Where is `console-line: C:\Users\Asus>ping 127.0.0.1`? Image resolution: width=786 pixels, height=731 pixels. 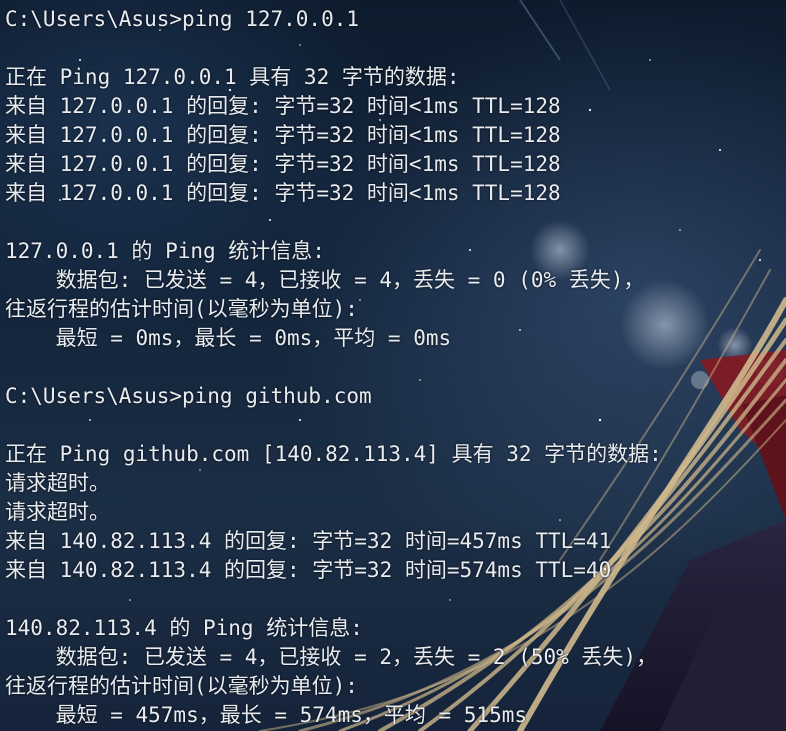 console-line: C:\Users\Asus>ping 127.0.0.1 is located at coordinates (182, 19).